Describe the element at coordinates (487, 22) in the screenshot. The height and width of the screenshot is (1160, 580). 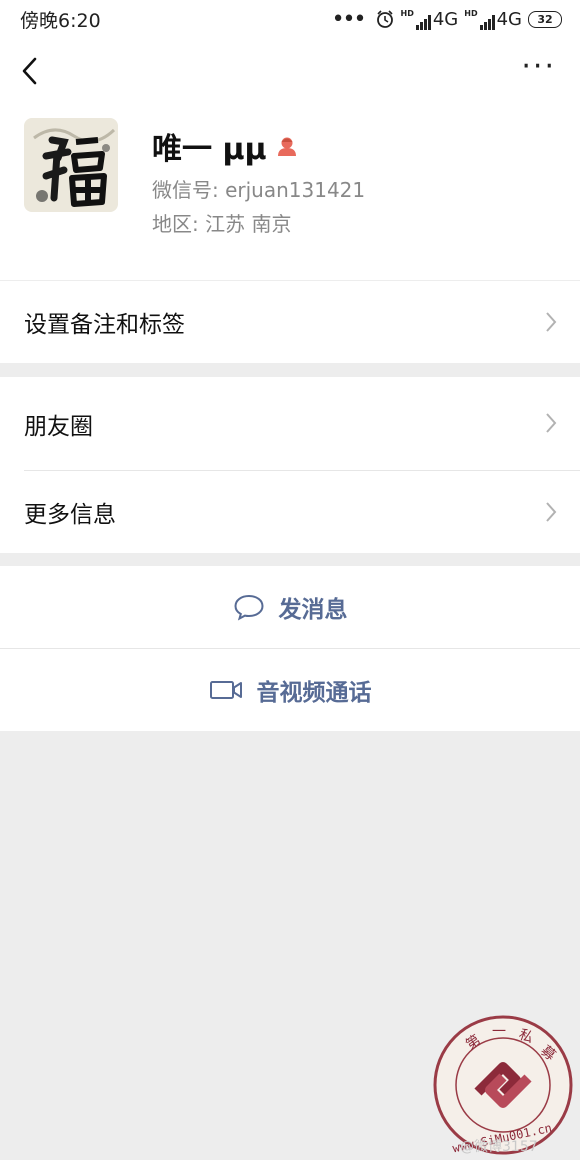
I see `signal-2-icon` at that location.